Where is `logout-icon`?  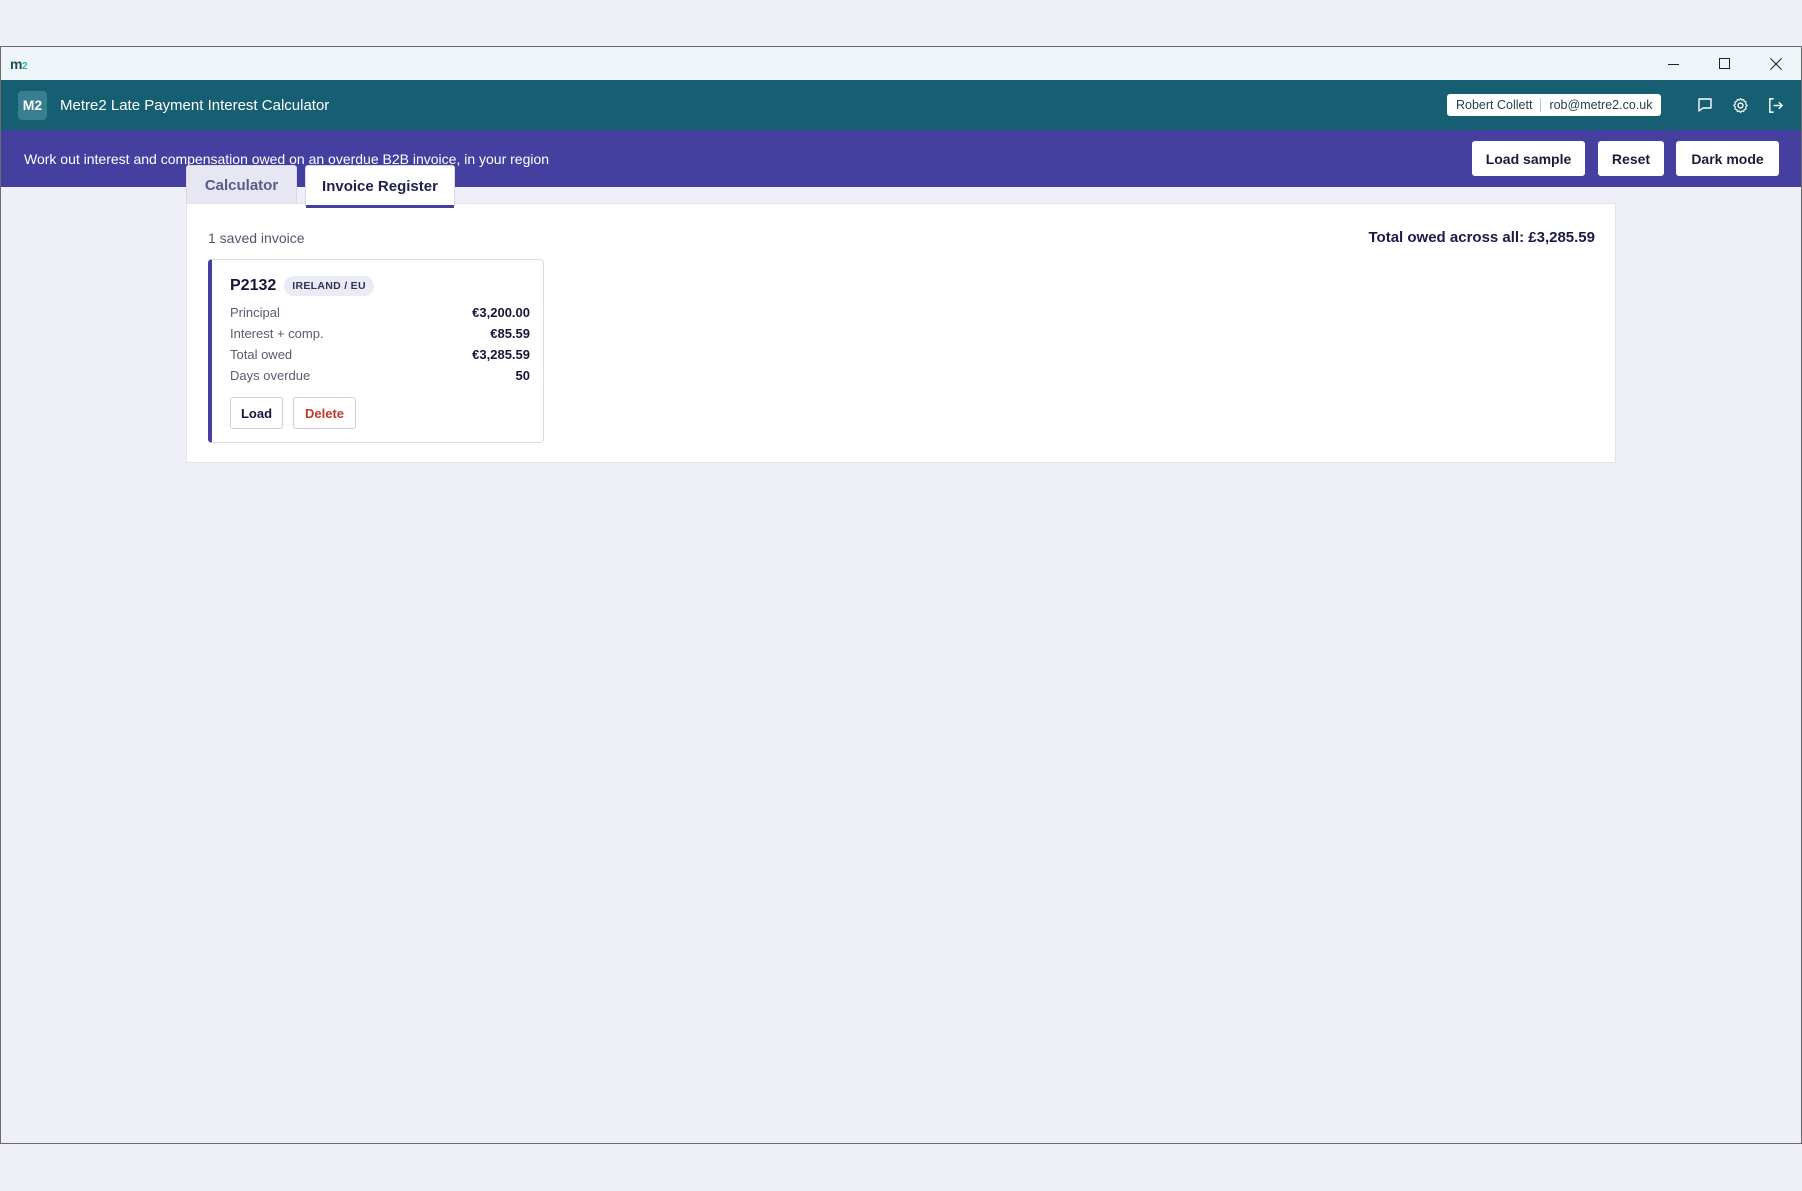 logout-icon is located at coordinates (1775, 105).